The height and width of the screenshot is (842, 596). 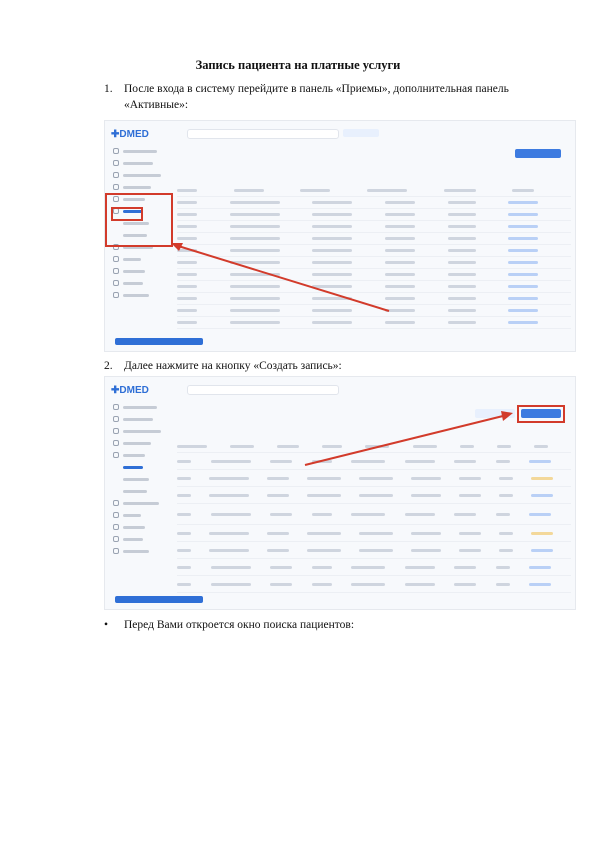 What do you see at coordinates (280, 277) in the screenshot?
I see `arrow-to-sidebar` at bounding box center [280, 277].